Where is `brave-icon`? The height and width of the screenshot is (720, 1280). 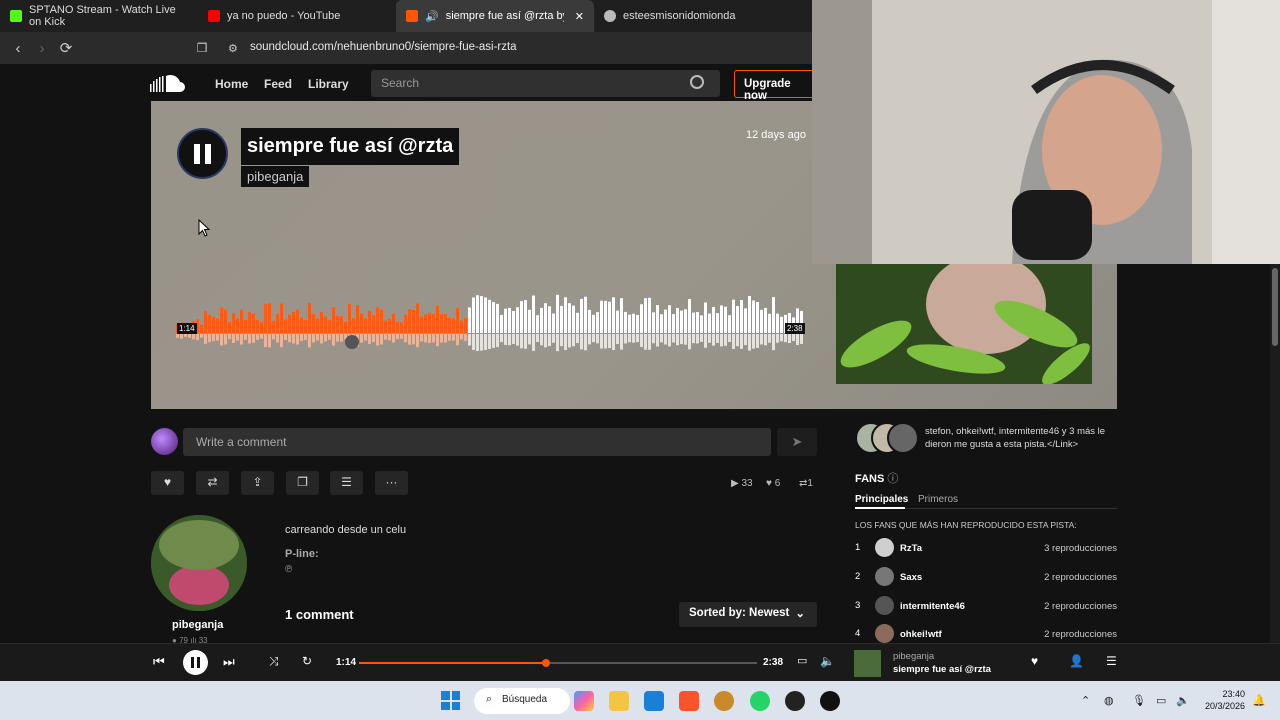 brave-icon is located at coordinates (689, 701).